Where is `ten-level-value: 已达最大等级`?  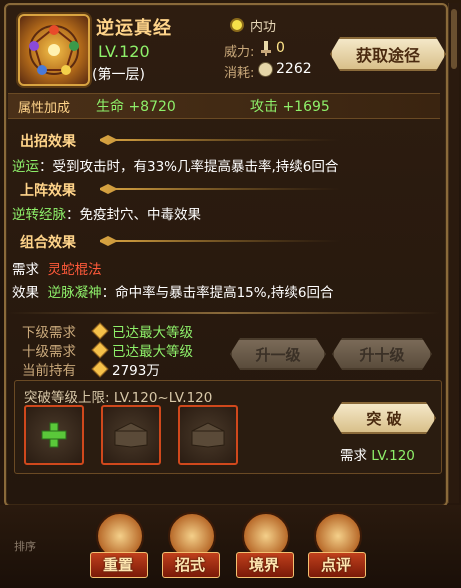 ten-level-value: 已达最大等级 is located at coordinates (152, 352).